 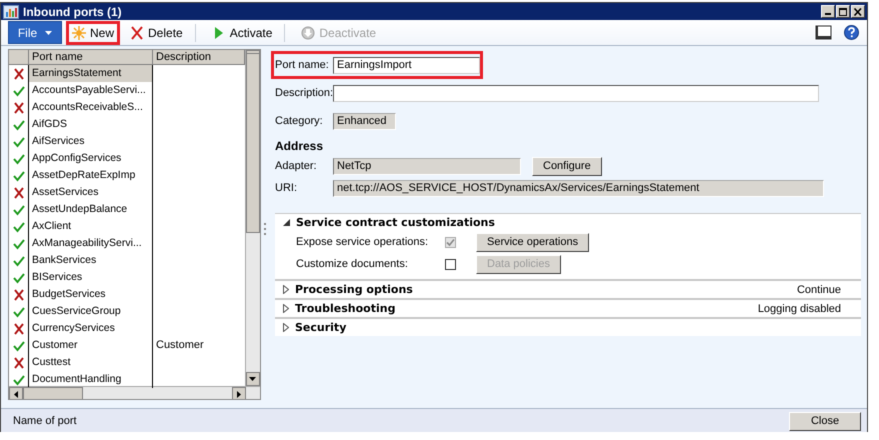 What do you see at coordinates (91, 73) in the screenshot?
I see `port-name-cell: EarningsStatement` at bounding box center [91, 73].